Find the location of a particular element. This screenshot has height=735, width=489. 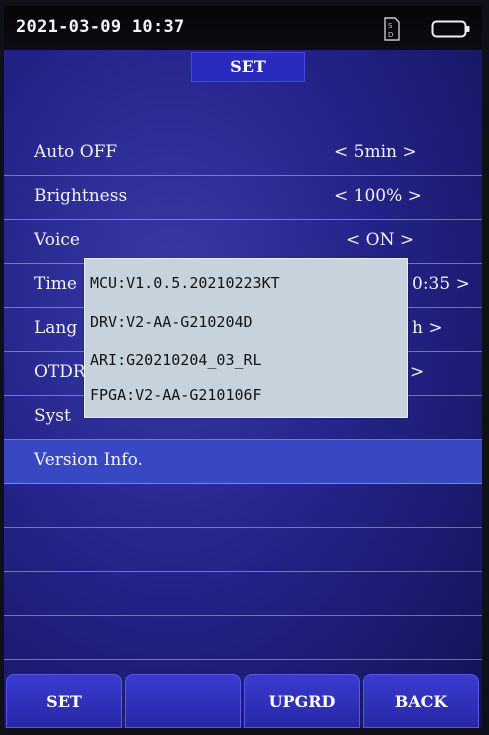

menu-row-version-info: Version Info. is located at coordinates (243, 462).